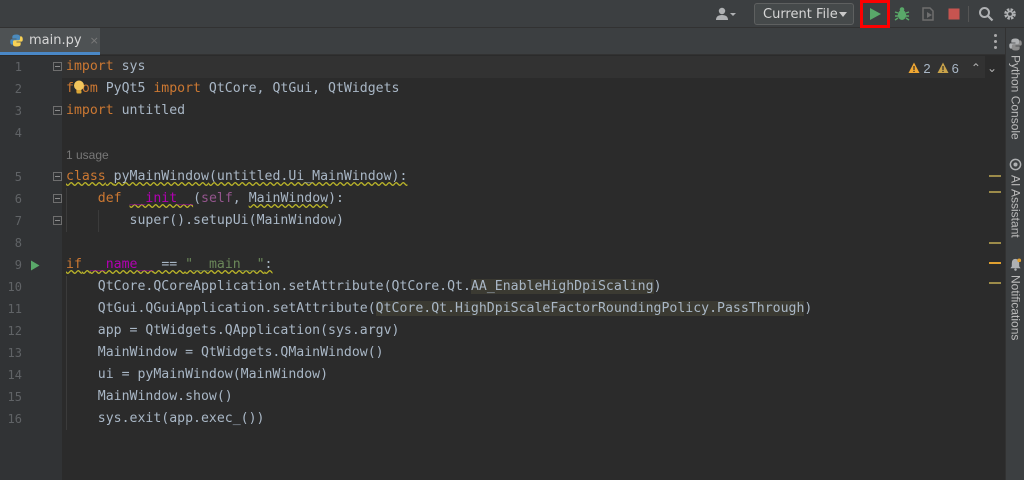 The width and height of the screenshot is (1024, 480). I want to click on warnings-count: 2, so click(919, 68).